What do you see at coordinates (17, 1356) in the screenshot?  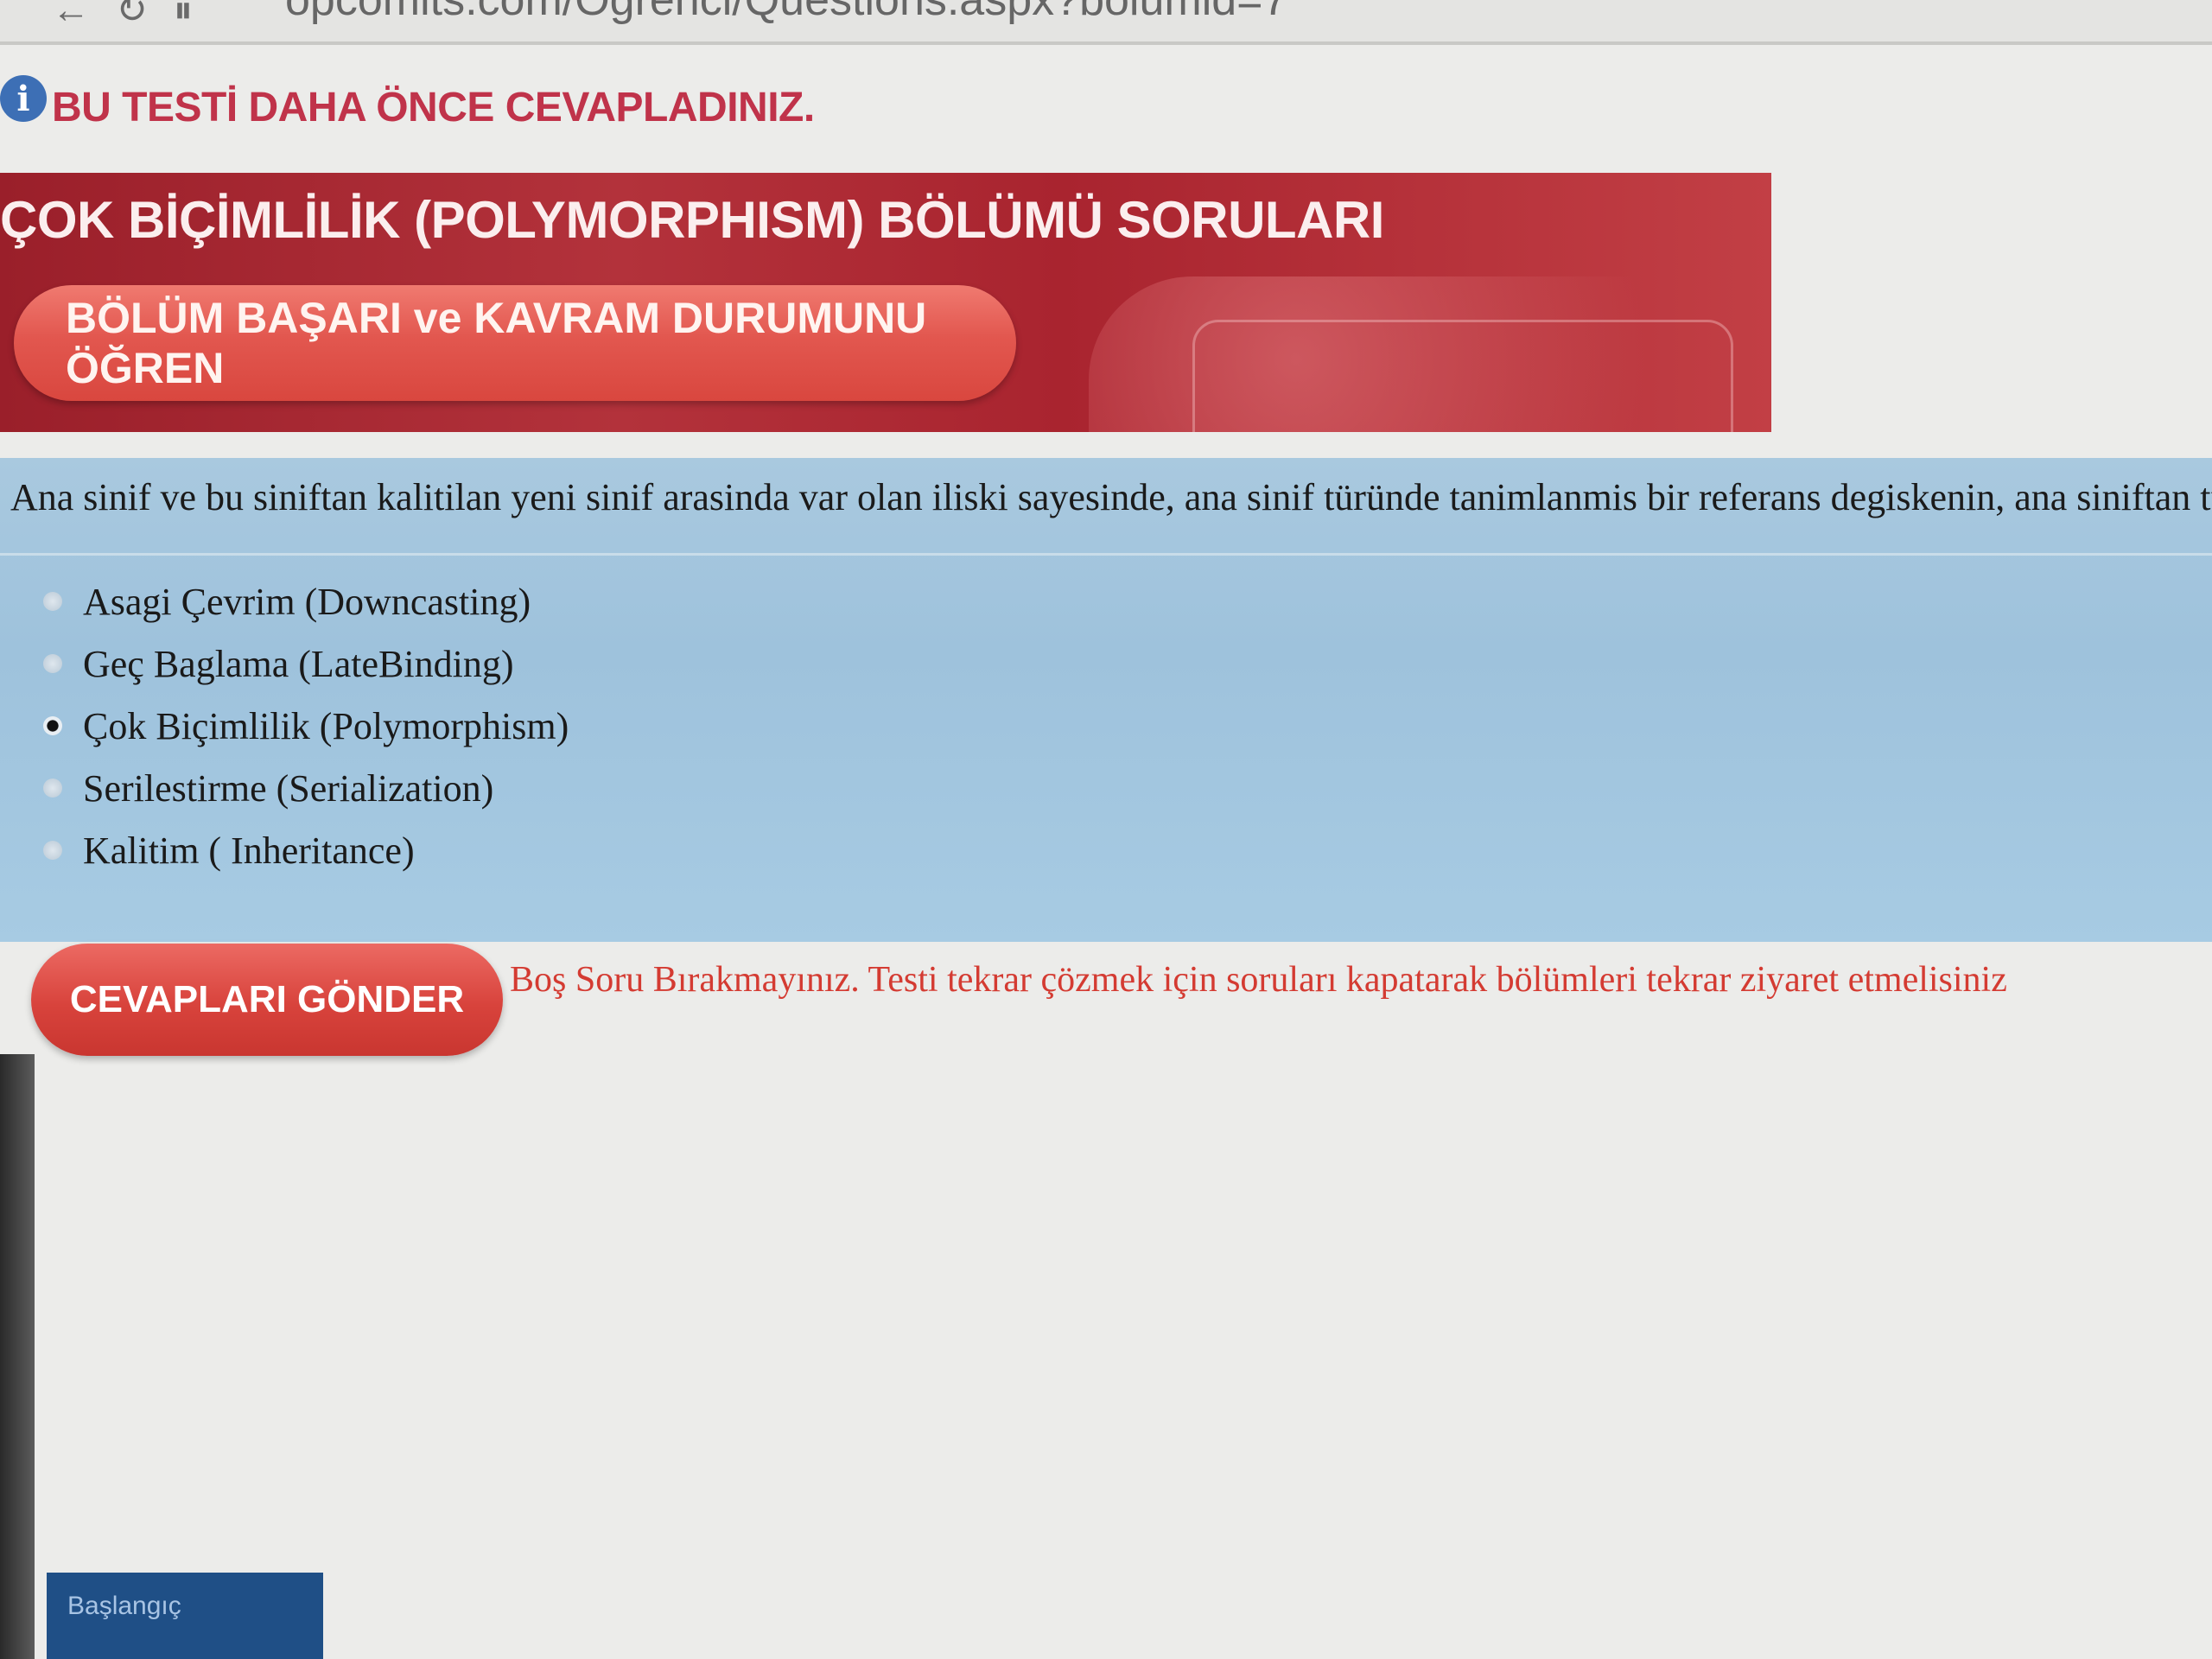 I see `screen-bezel` at bounding box center [17, 1356].